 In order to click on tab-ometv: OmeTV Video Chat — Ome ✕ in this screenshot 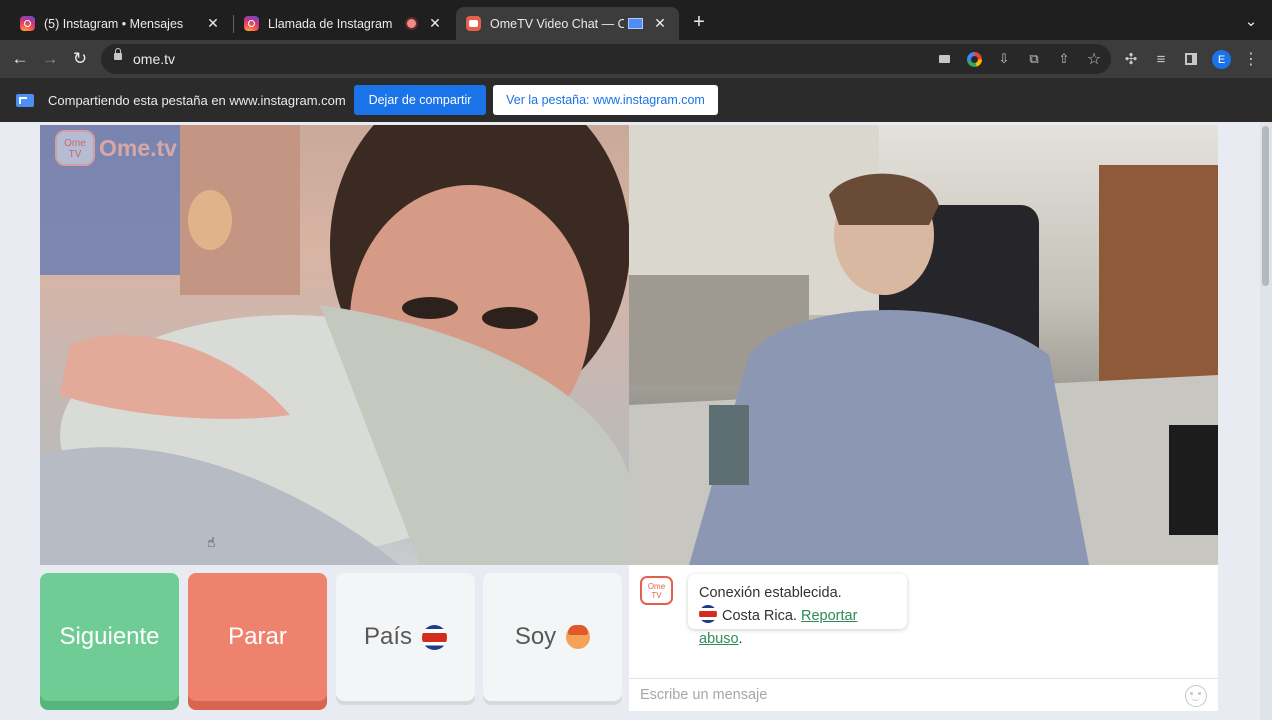, I will do `click(567, 23)`.